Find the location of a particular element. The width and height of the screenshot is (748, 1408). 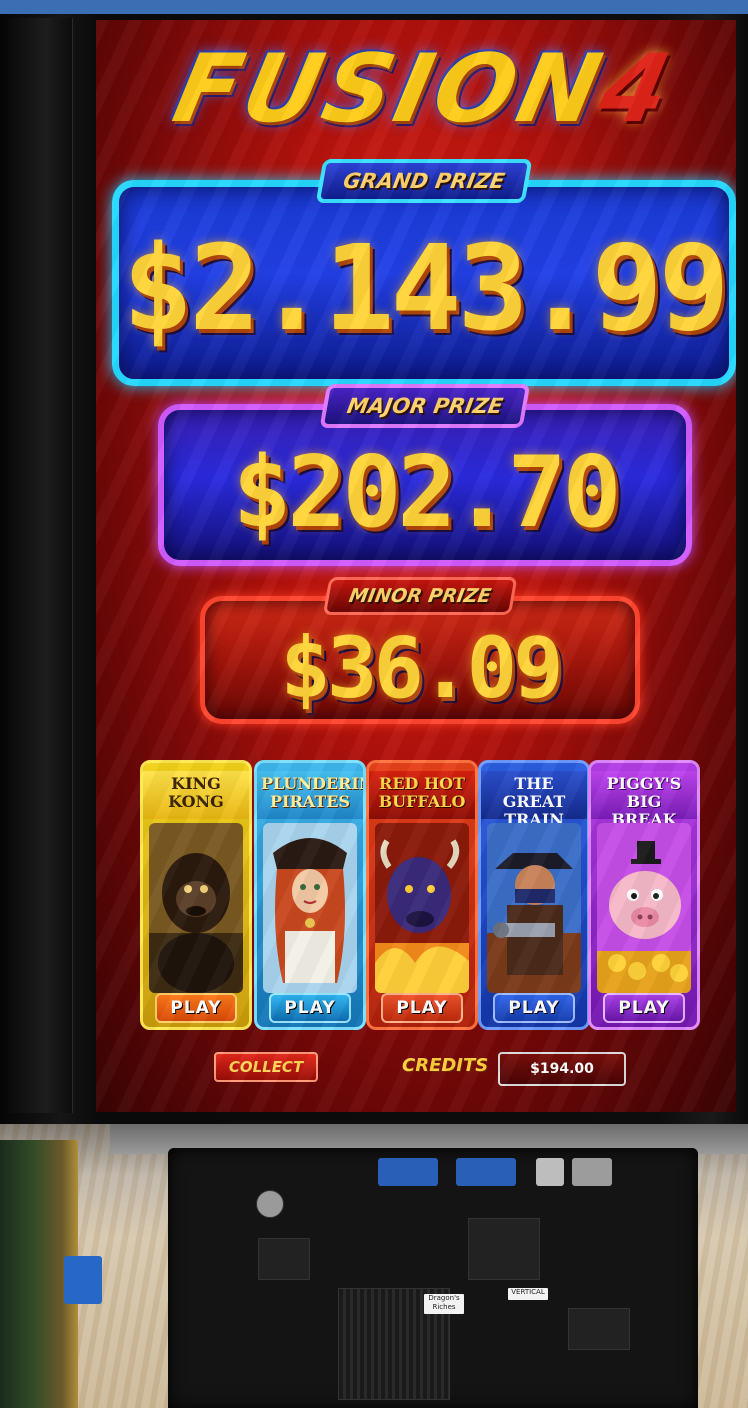

game-title: RED HOT BUFFALO is located at coordinates (422, 795).